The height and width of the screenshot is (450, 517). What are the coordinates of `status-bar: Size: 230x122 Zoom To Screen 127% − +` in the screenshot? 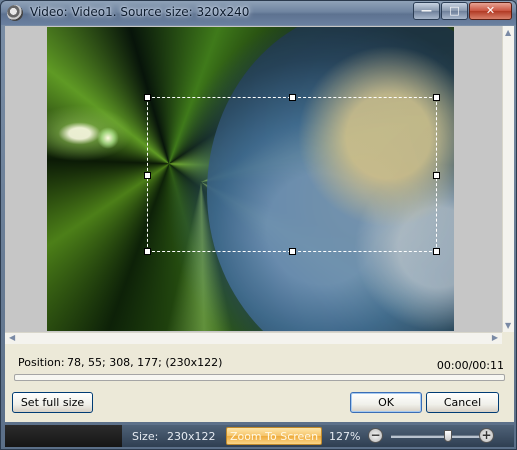 It's located at (259, 436).